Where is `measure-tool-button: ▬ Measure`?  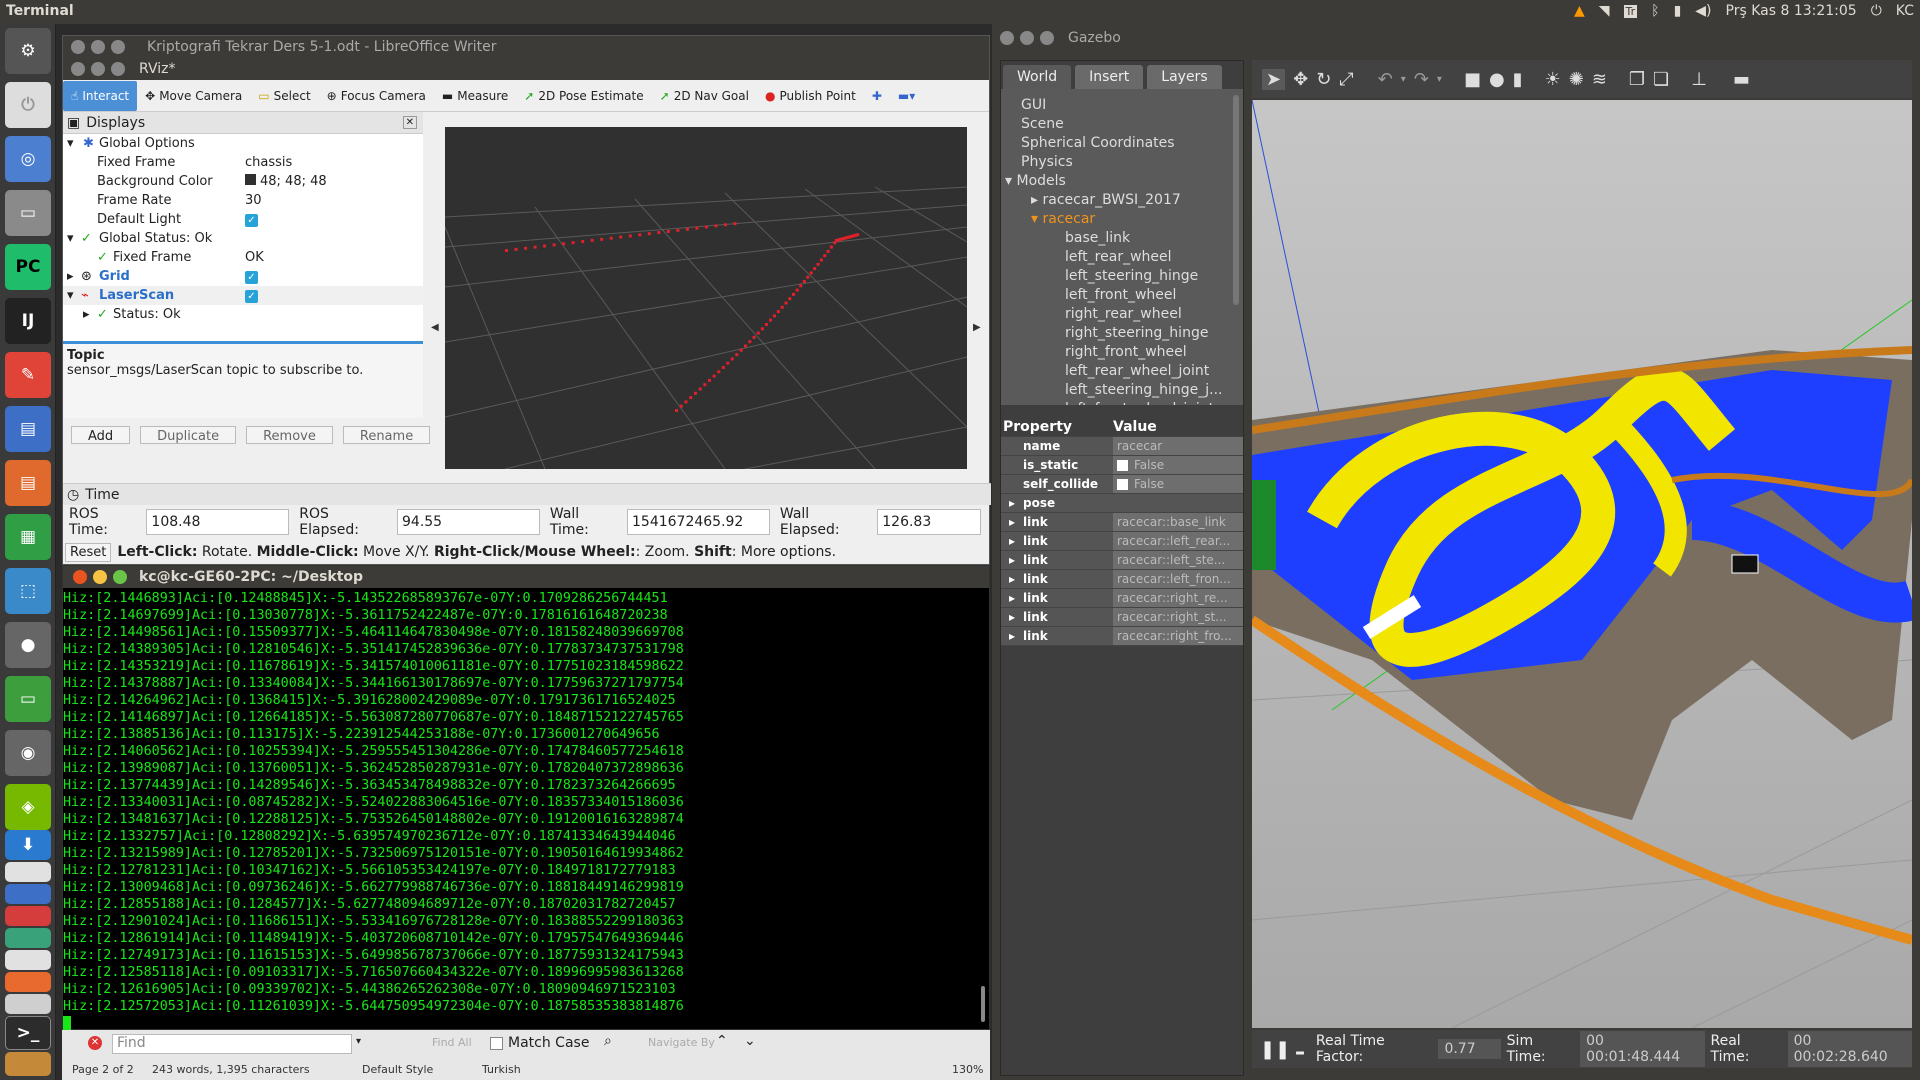 measure-tool-button: ▬ Measure is located at coordinates (475, 96).